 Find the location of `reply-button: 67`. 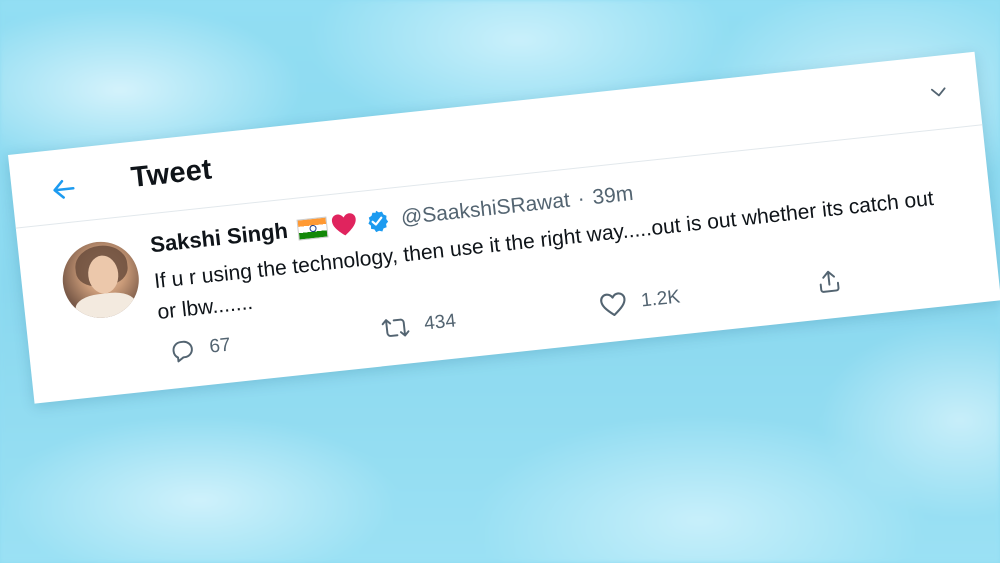

reply-button: 67 is located at coordinates (200, 349).